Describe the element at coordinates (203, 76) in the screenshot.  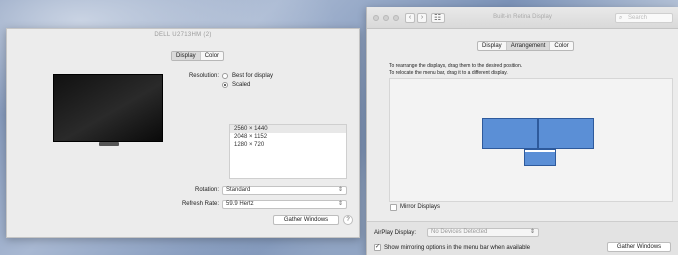
I see `resolution-label: Resolution:` at that location.